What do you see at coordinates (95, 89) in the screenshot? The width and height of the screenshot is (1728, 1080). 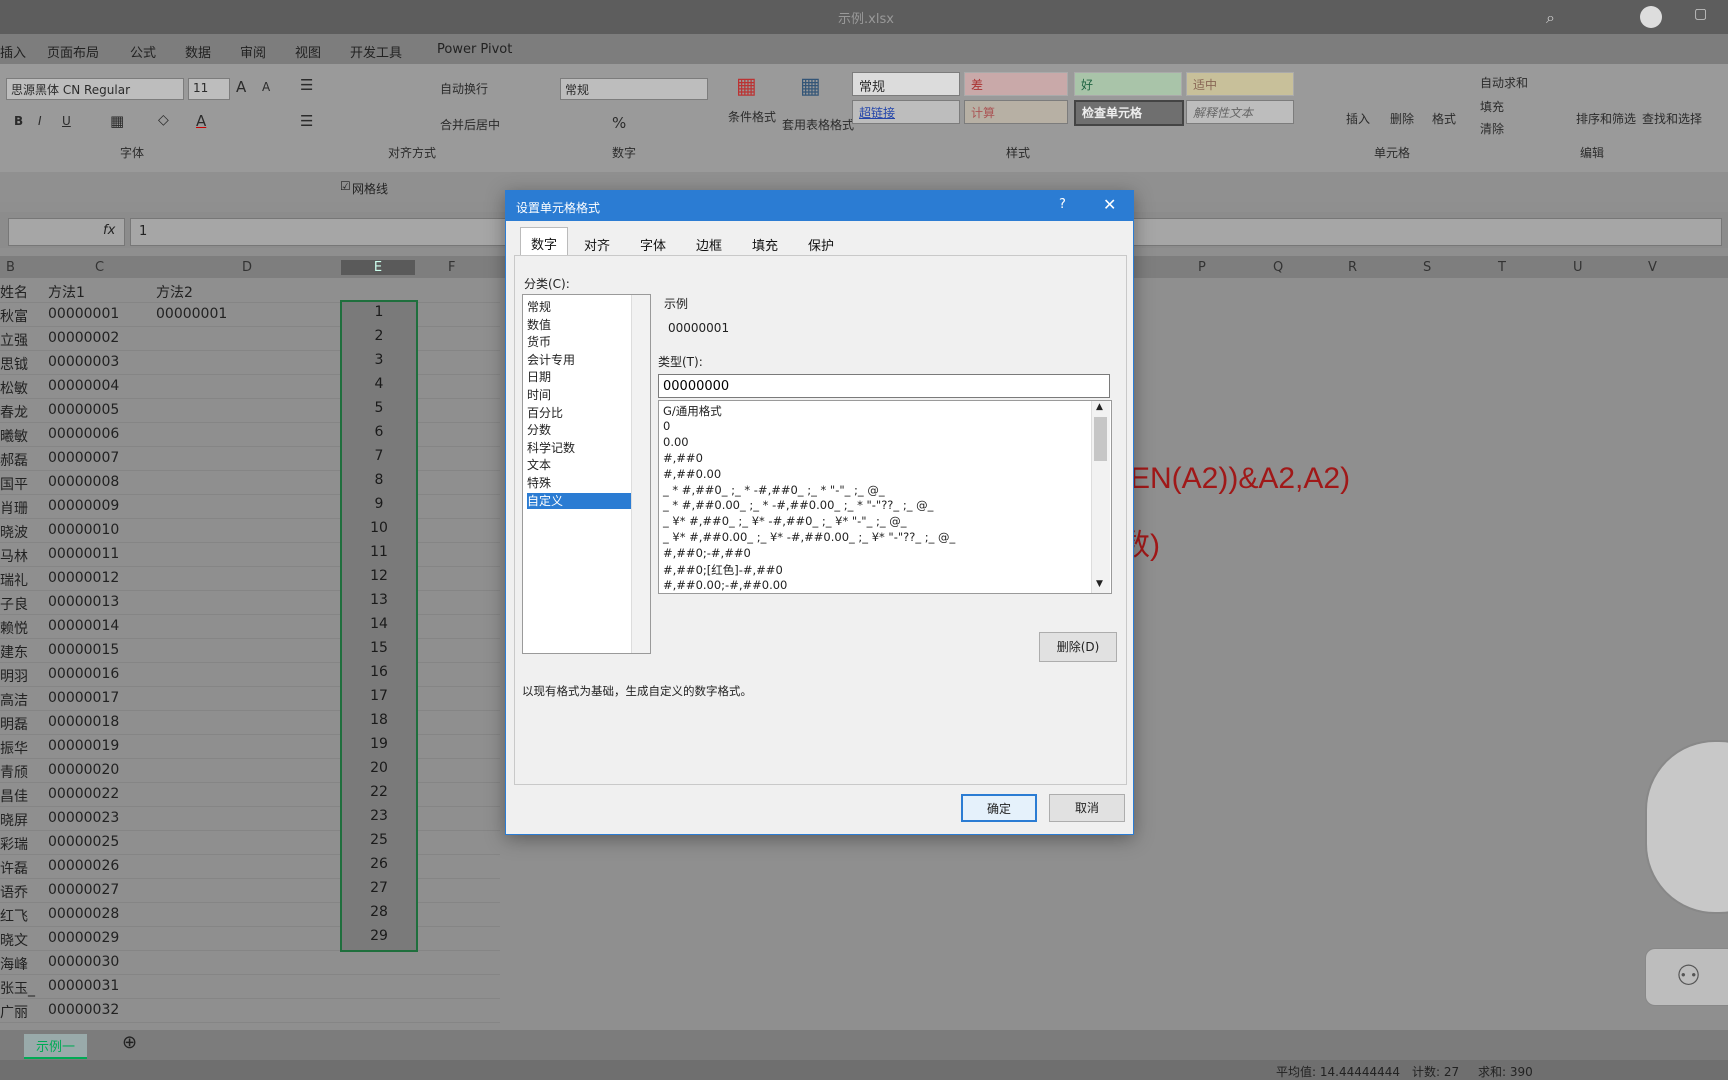 I see `font-name-select: 思源黑体 CN Regular` at bounding box center [95, 89].